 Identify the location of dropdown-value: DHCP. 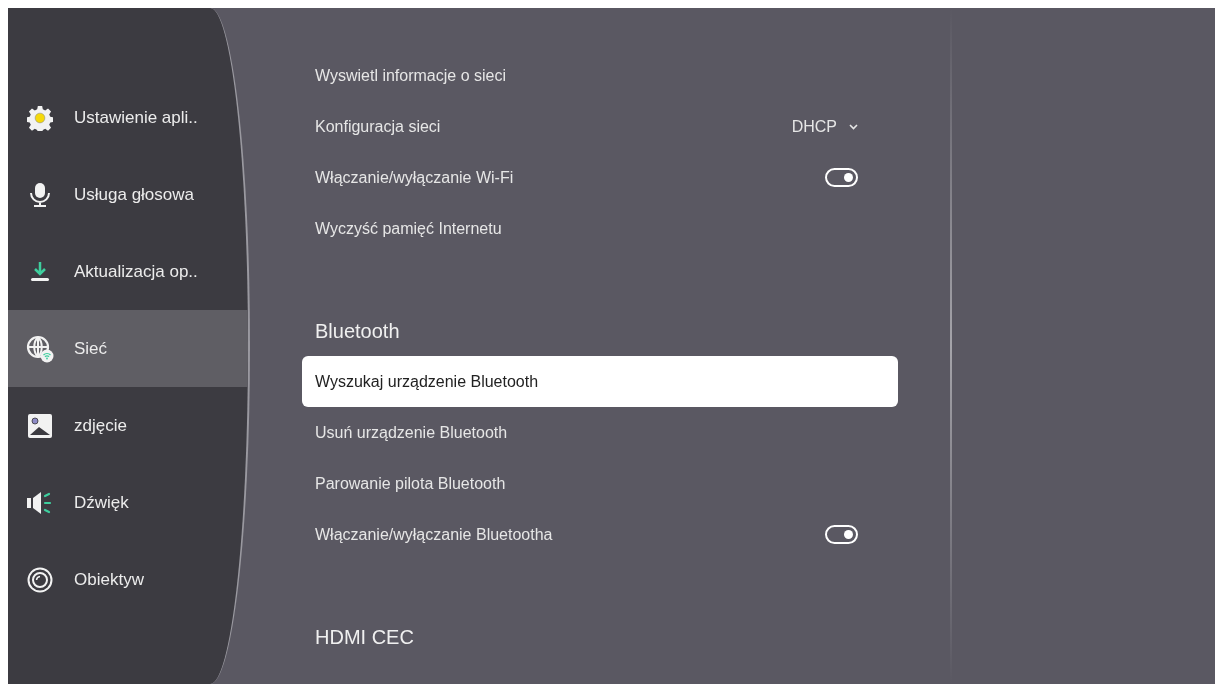
(814, 126).